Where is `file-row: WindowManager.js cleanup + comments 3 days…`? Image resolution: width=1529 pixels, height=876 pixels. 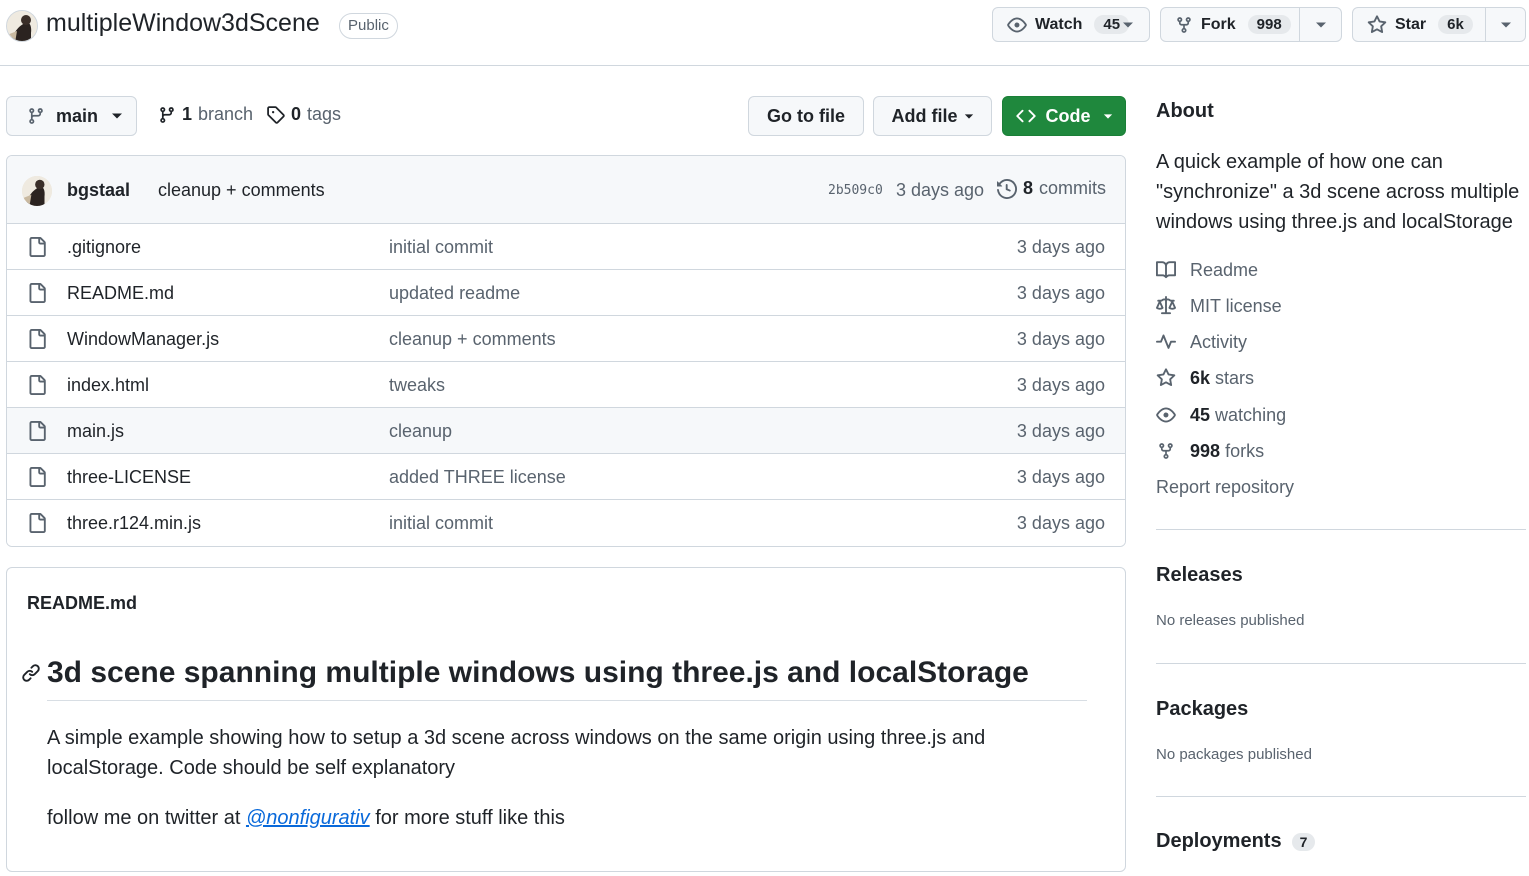
file-row: WindowManager.js cleanup + comments 3 days… is located at coordinates (566, 339).